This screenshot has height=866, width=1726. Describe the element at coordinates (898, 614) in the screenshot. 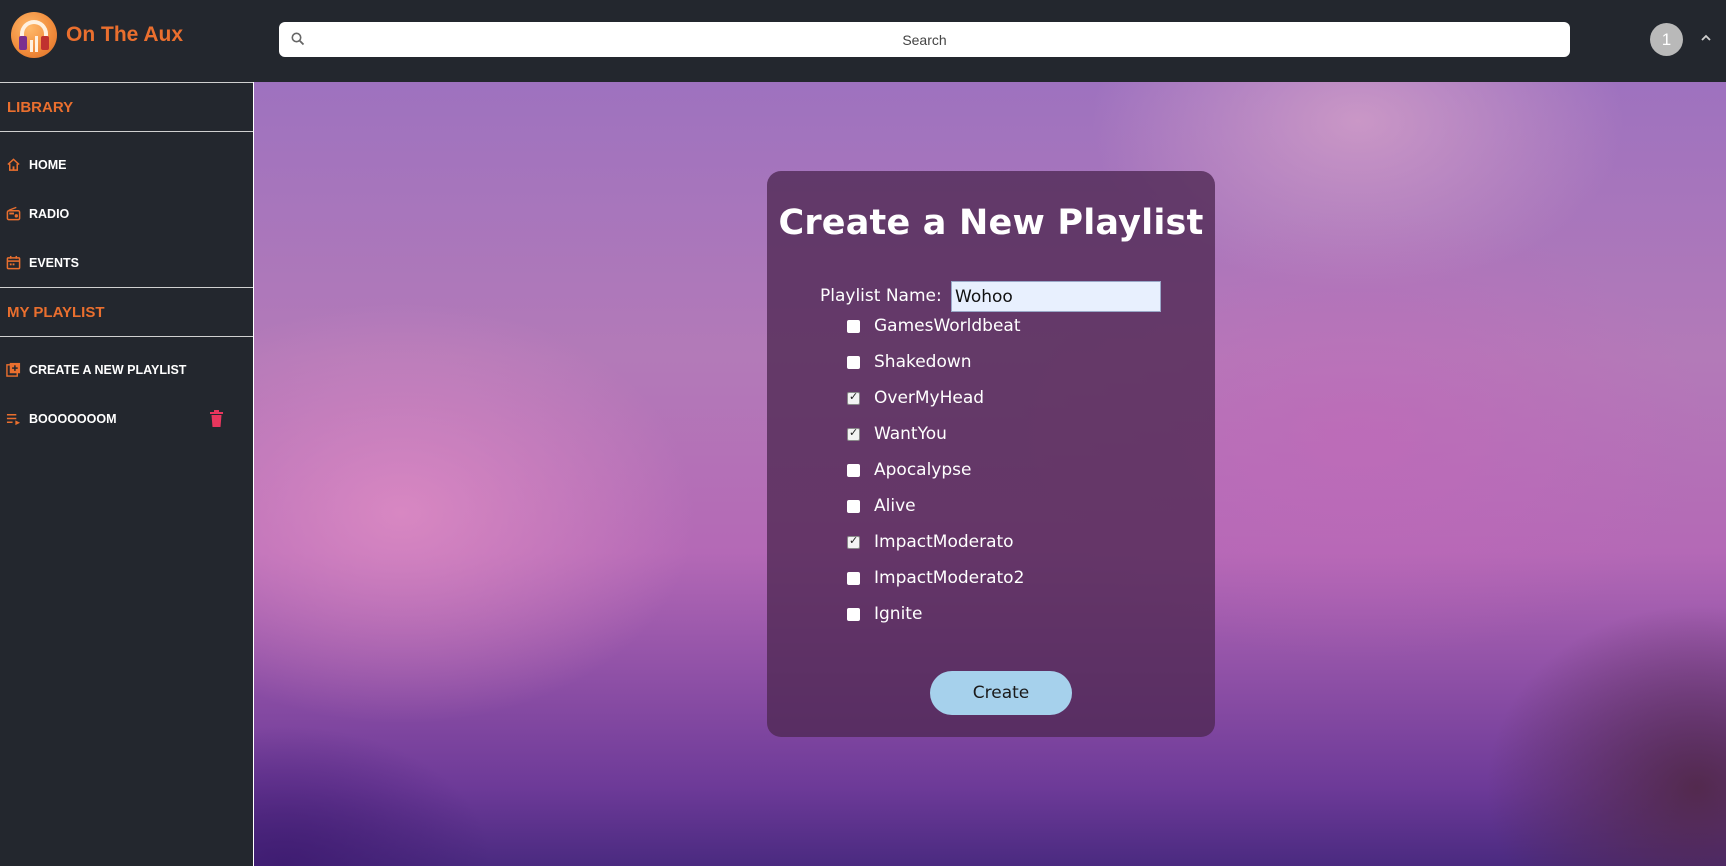

I see `song-label: Ignite` at that location.